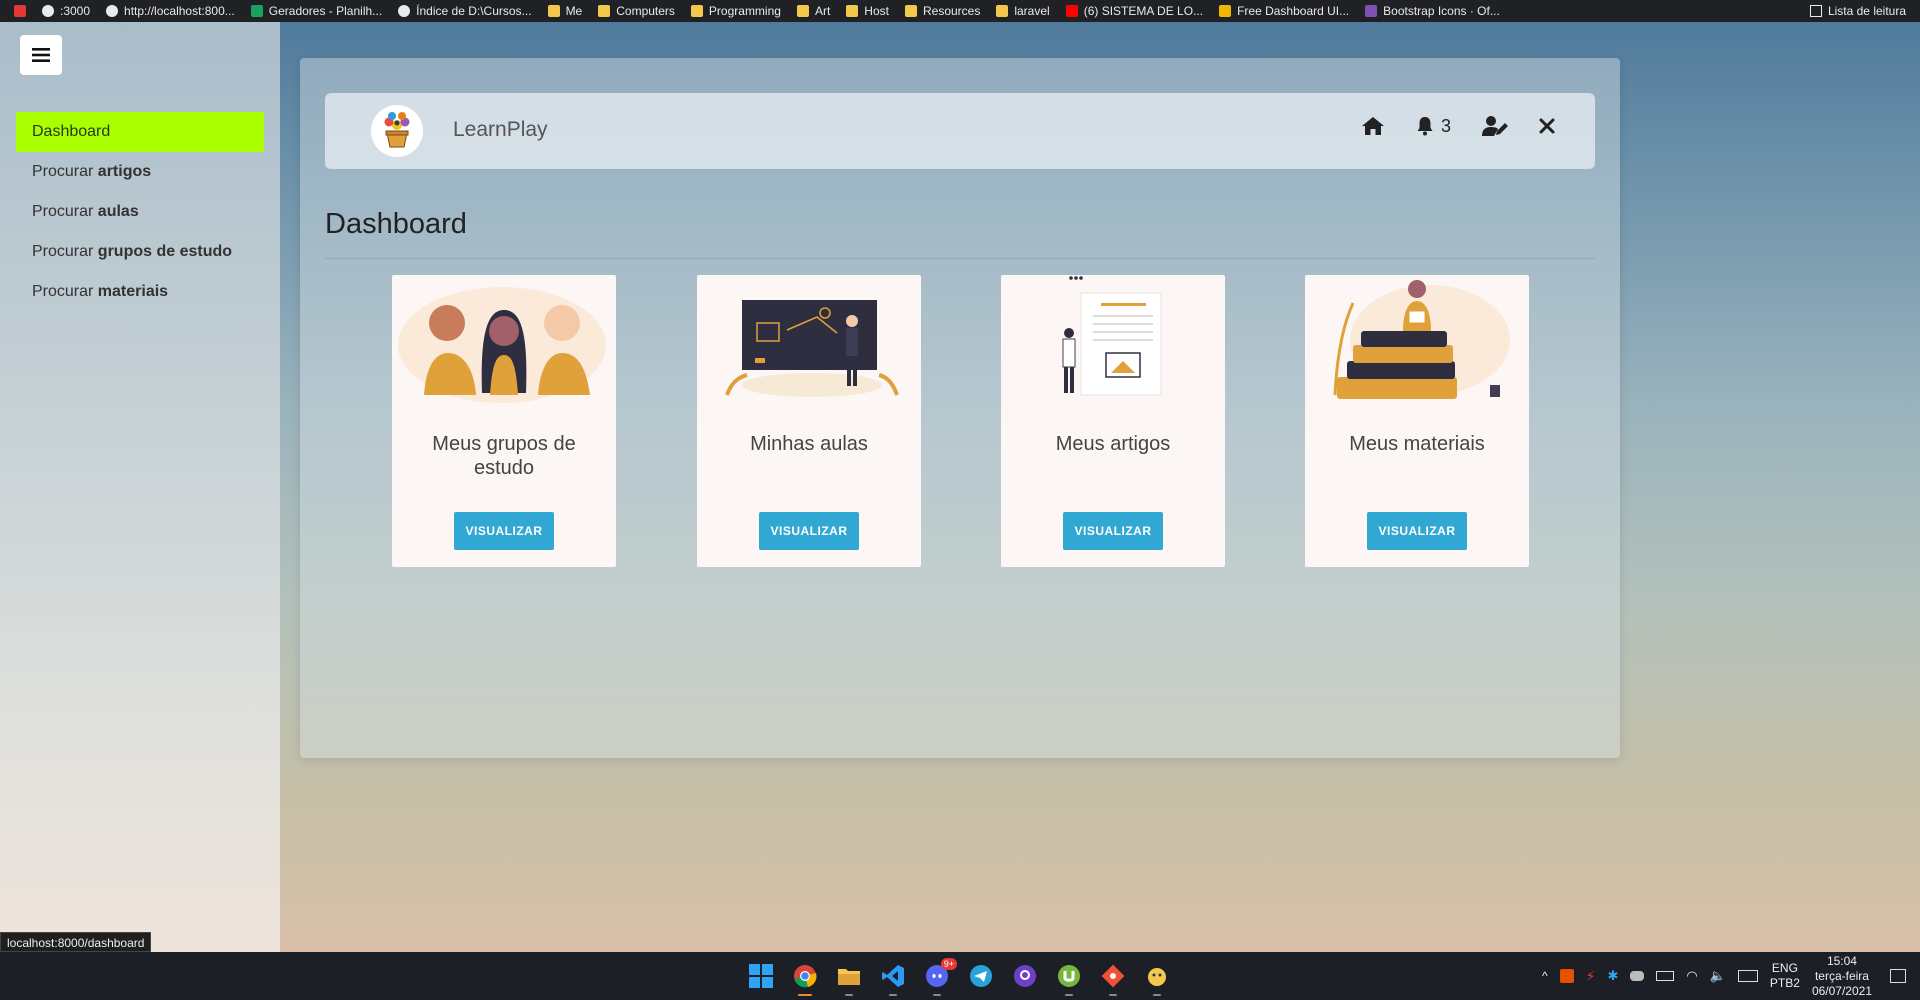  What do you see at coordinates (1417, 444) in the screenshot?
I see `card-title: Meus materiais` at bounding box center [1417, 444].